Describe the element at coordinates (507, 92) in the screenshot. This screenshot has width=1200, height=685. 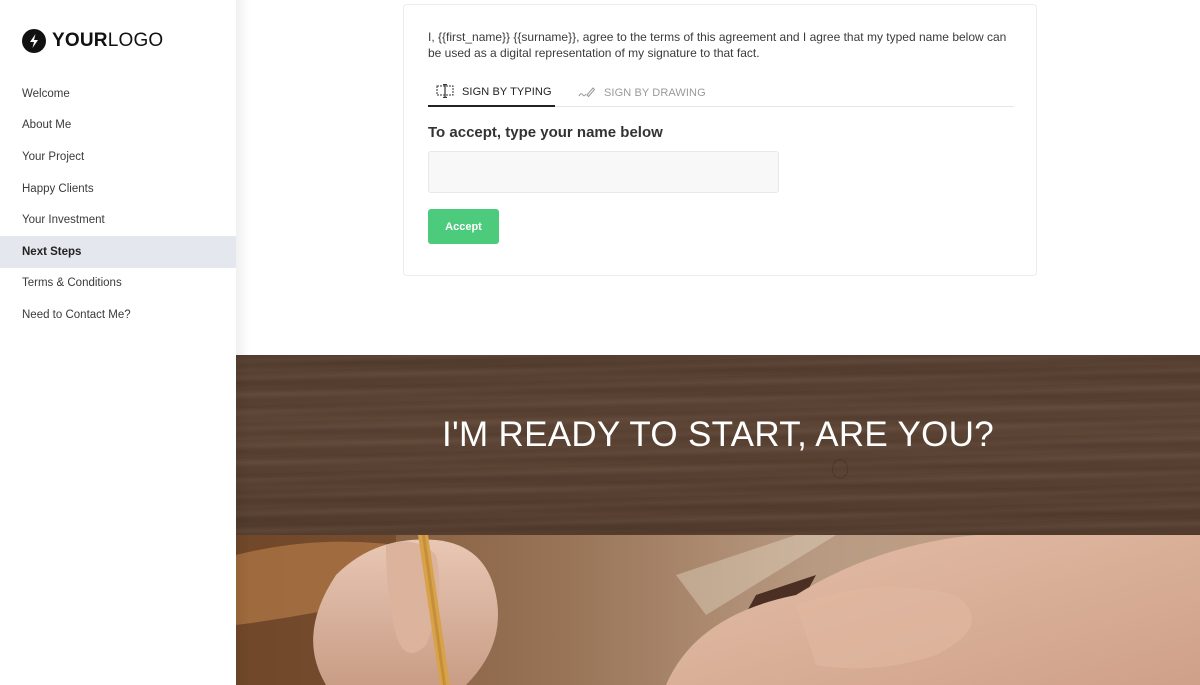
I see `tab-label: SIGN BY TYPING` at that location.